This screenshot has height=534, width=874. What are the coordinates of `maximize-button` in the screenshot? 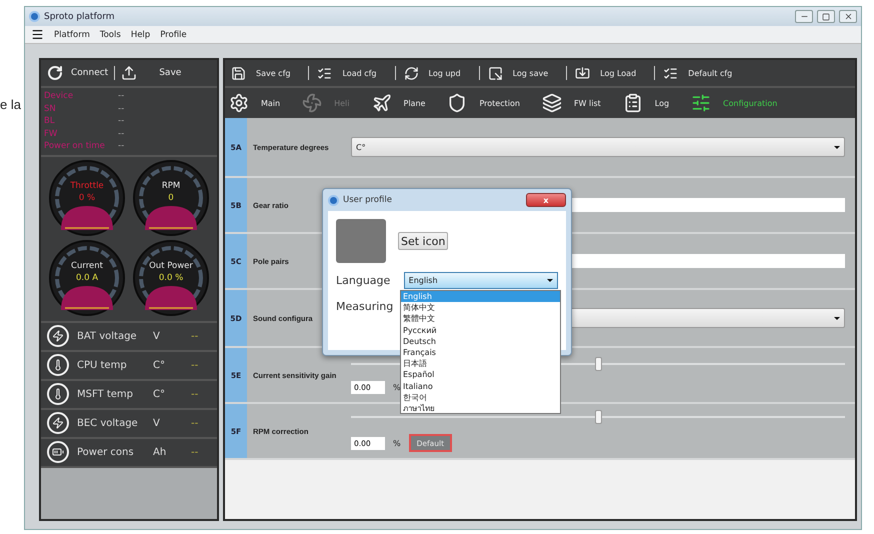 It's located at (826, 16).